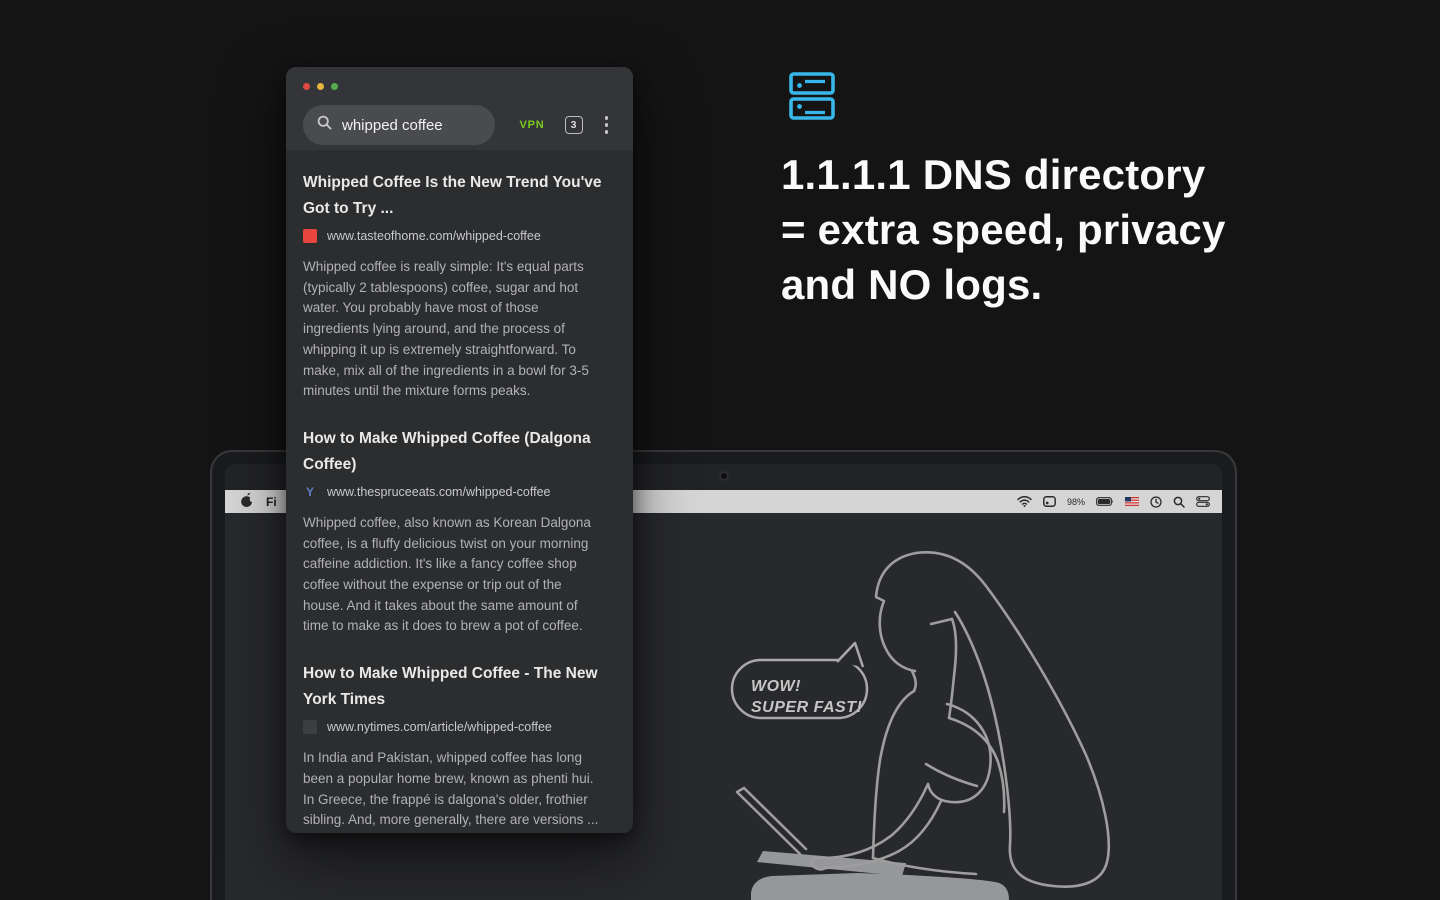  I want to click on hero-heading-line-3: and NO logs., so click(912, 284).